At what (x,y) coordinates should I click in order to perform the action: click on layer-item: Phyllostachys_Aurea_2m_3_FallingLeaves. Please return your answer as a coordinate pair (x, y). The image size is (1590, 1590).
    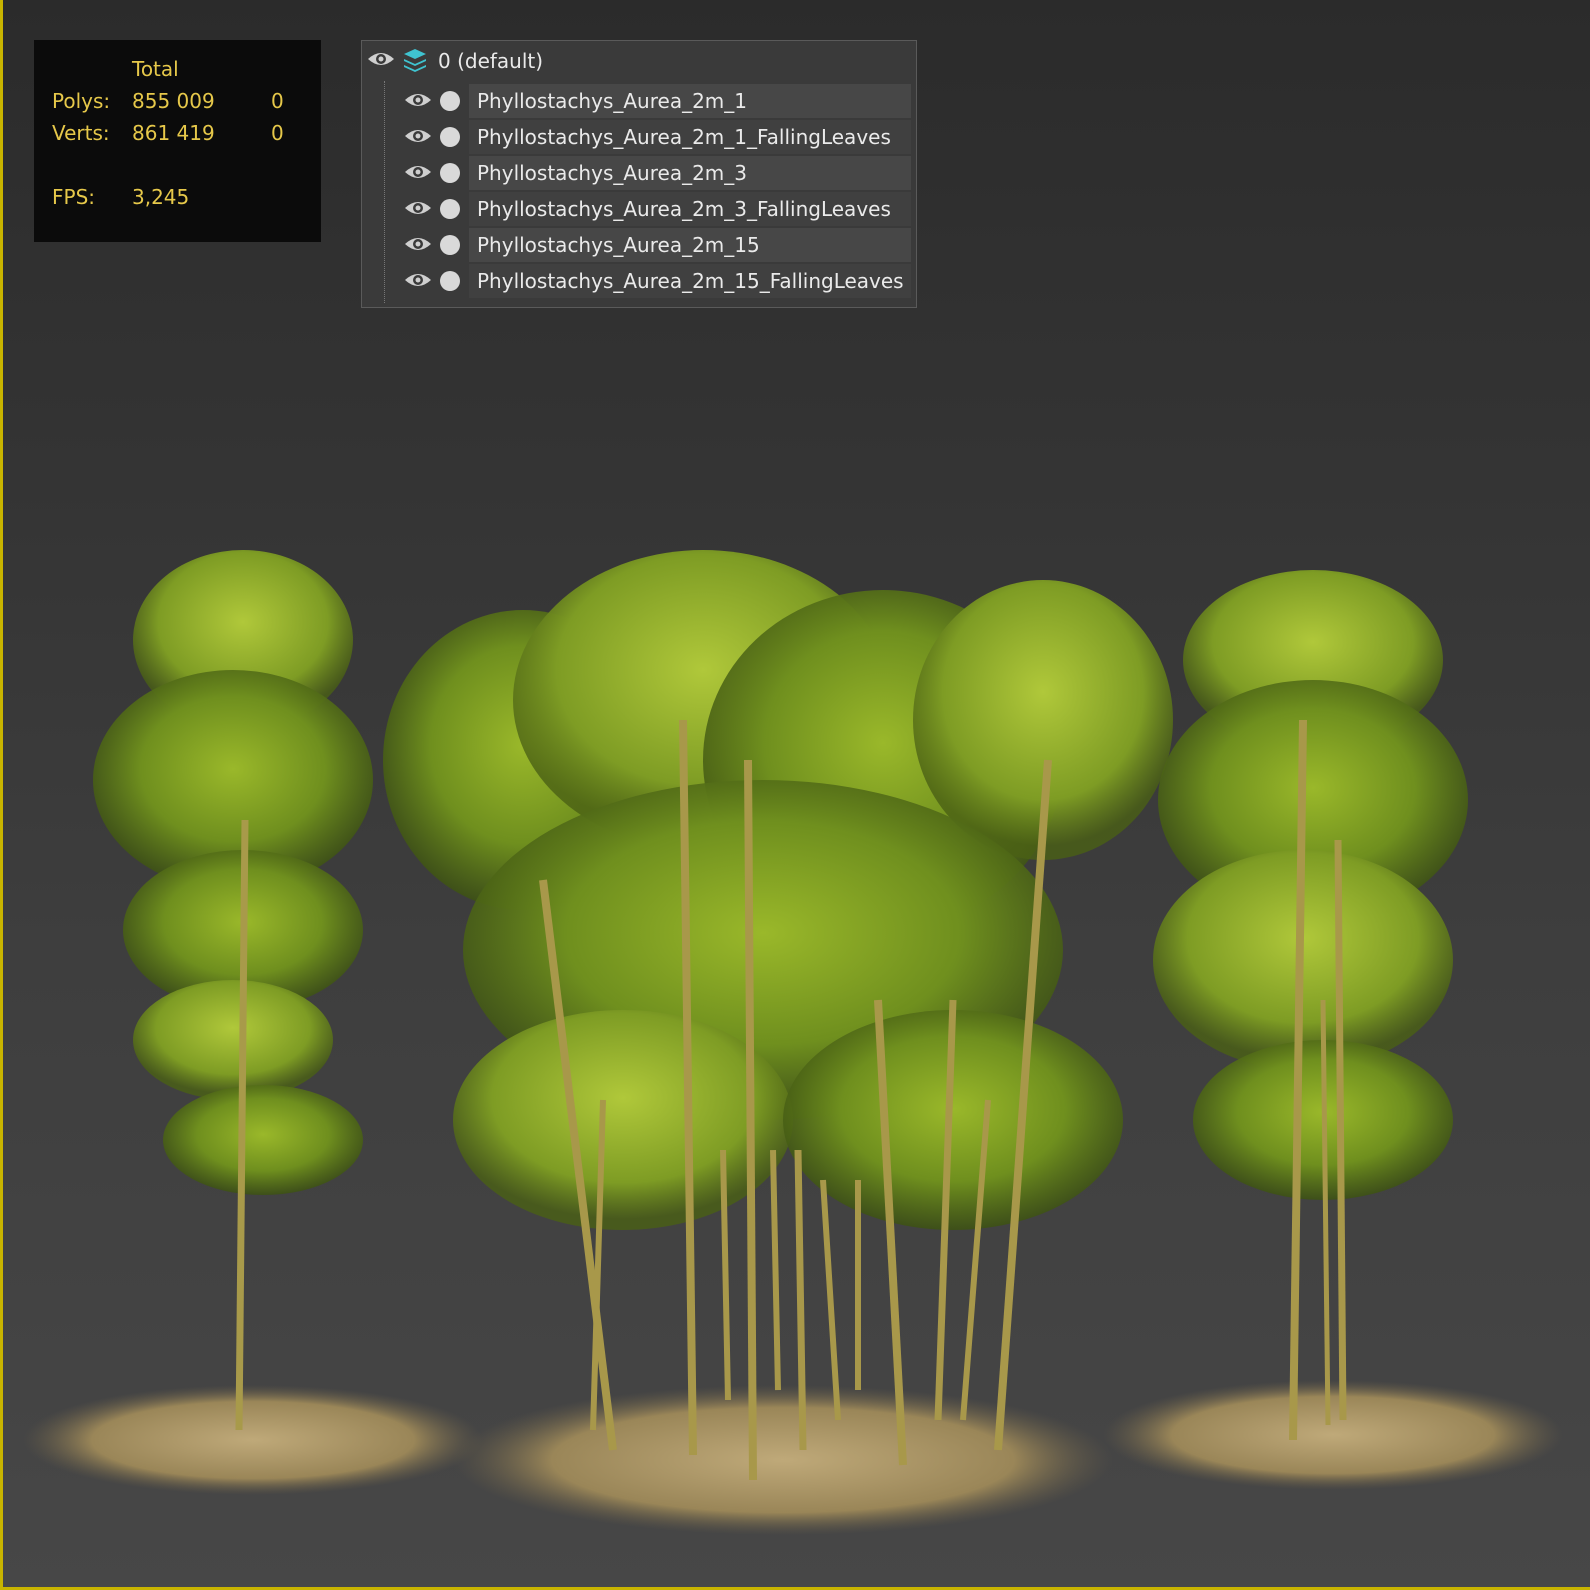
    Looking at the image, I should click on (639, 209).